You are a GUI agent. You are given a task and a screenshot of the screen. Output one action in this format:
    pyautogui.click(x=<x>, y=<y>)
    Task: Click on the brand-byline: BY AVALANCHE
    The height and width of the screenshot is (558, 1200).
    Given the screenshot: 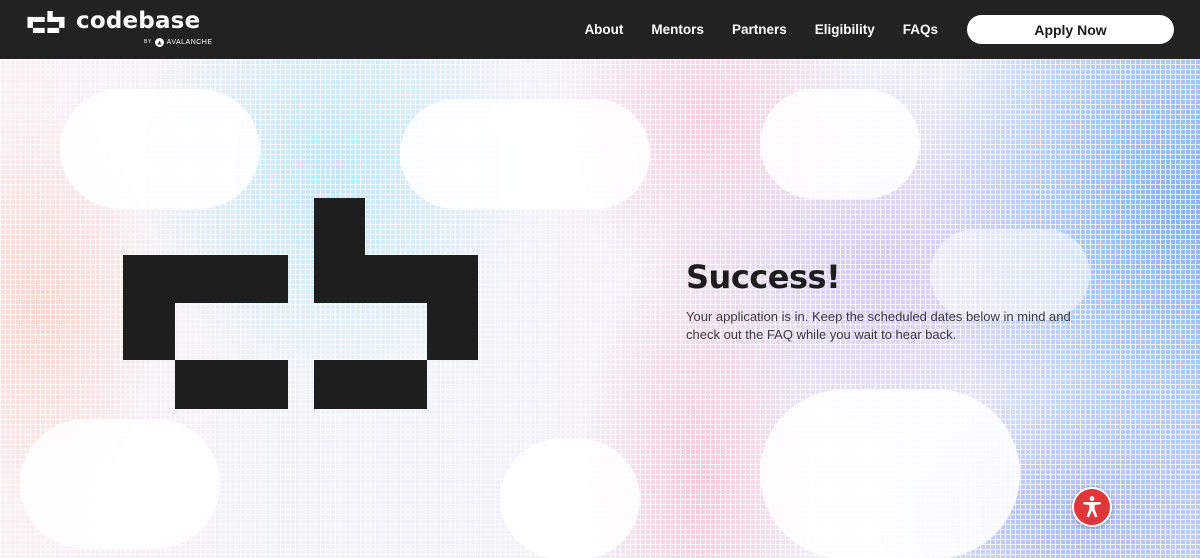 What is the action you would take?
    pyautogui.click(x=178, y=42)
    